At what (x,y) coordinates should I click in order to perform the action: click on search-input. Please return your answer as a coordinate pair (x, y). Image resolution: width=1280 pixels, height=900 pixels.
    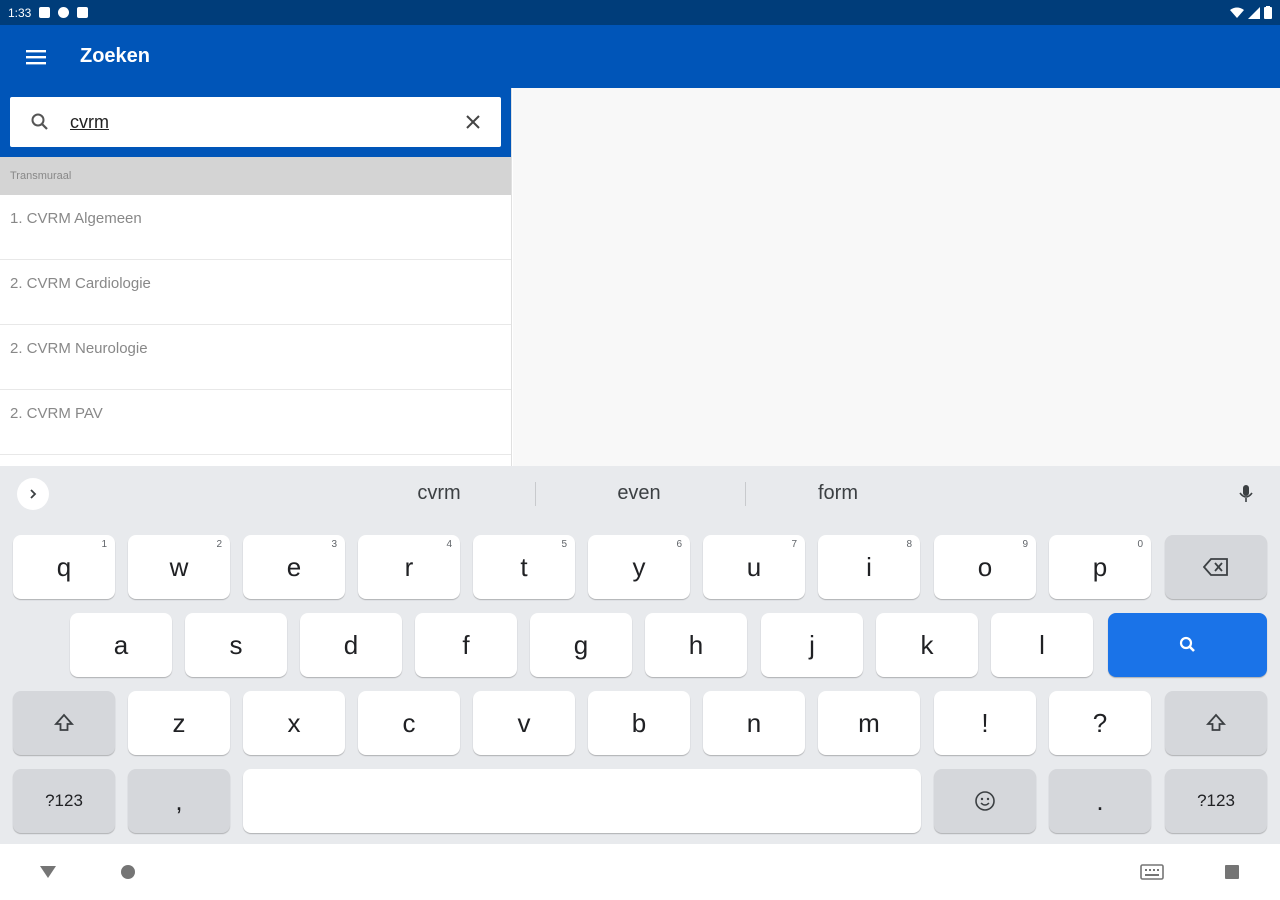
    Looking at the image, I should click on (257, 122).